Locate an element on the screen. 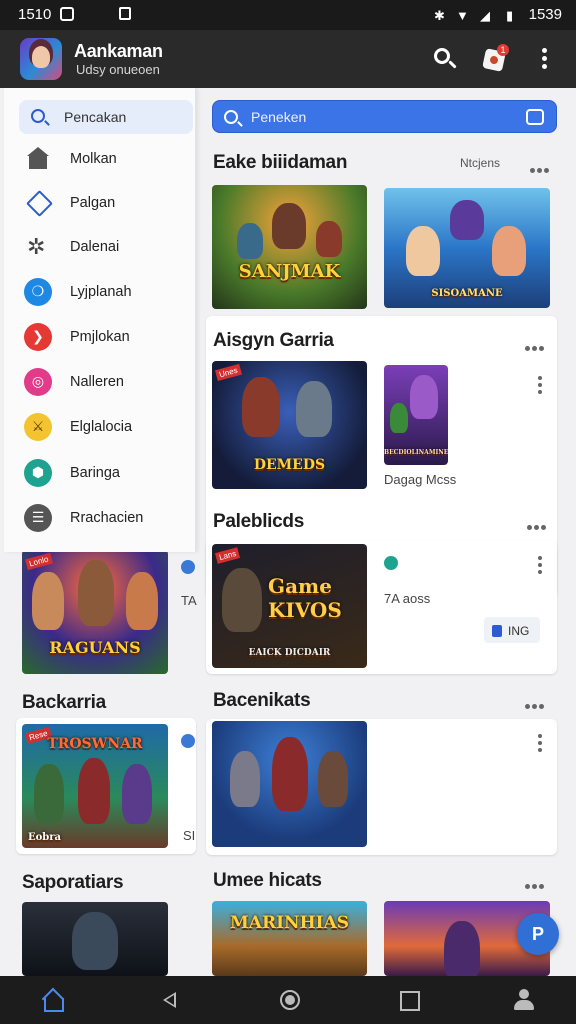 Image resolution: width=576 pixels, height=1024 pixels. chat-icon: ❍ is located at coordinates (38, 292).